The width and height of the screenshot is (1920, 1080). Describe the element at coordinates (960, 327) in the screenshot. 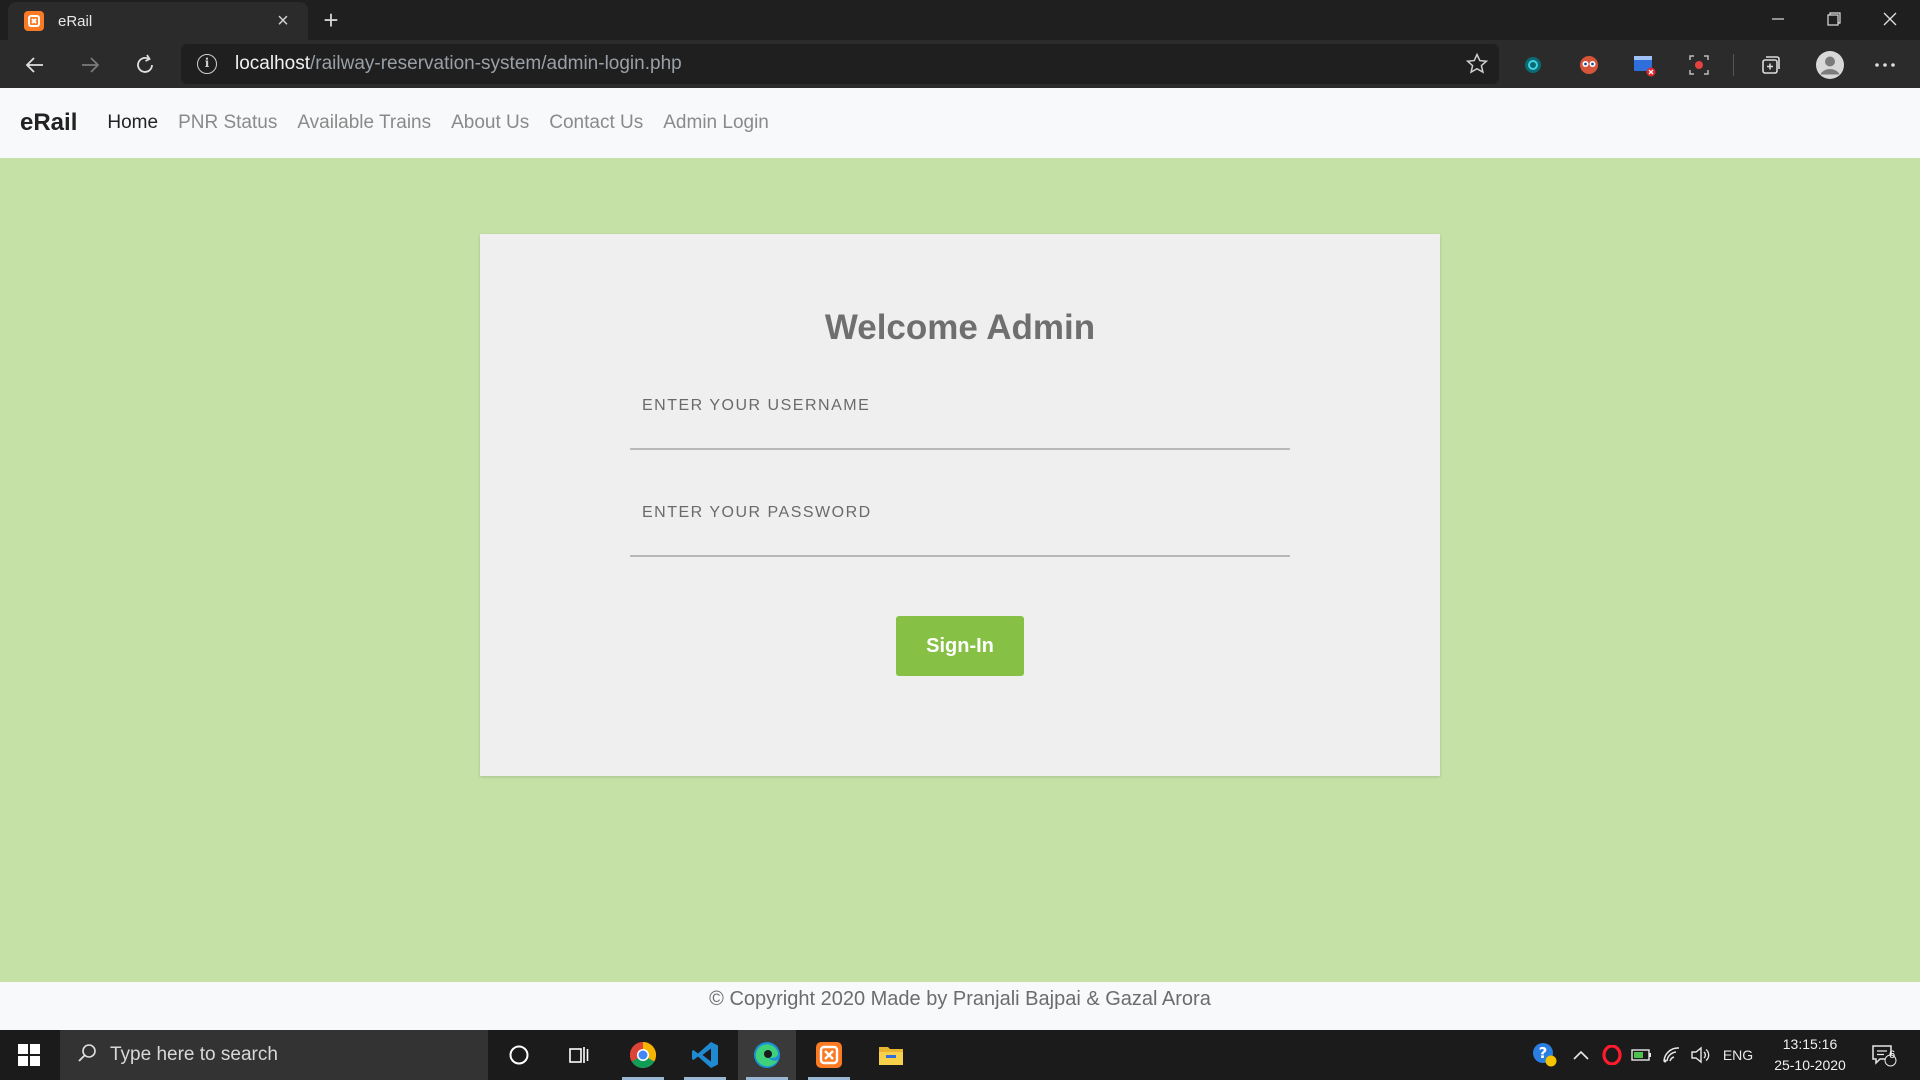

I see `login-heading: Welcome Admin` at that location.